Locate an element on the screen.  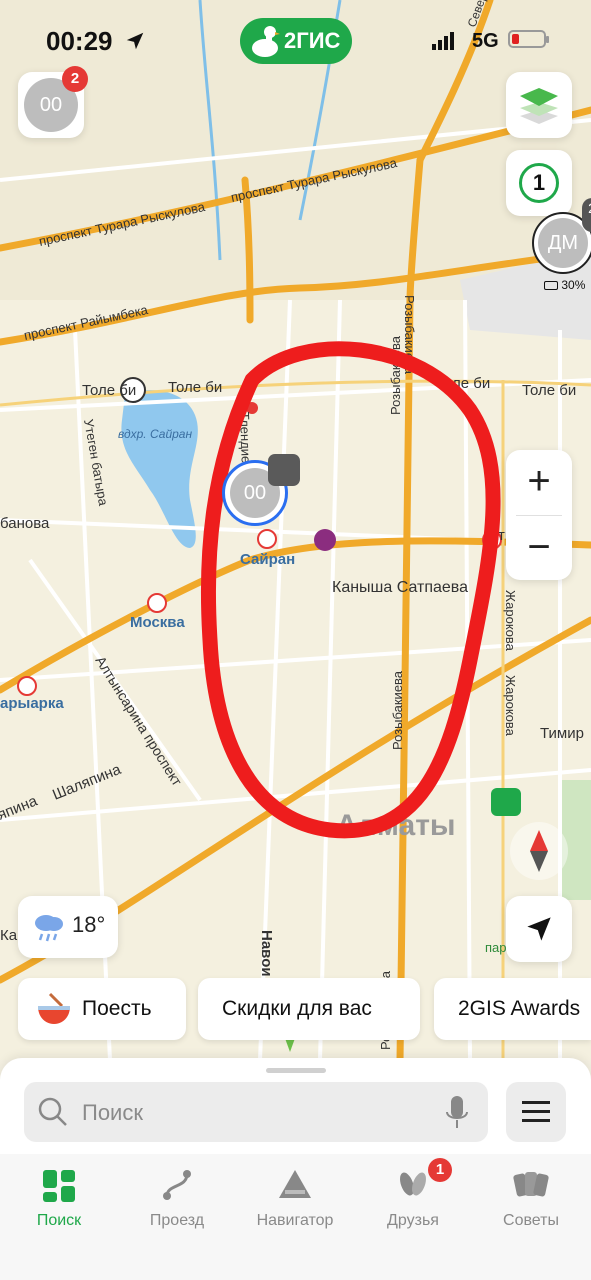
counter-button: 1 is located at coordinates (539, 183).